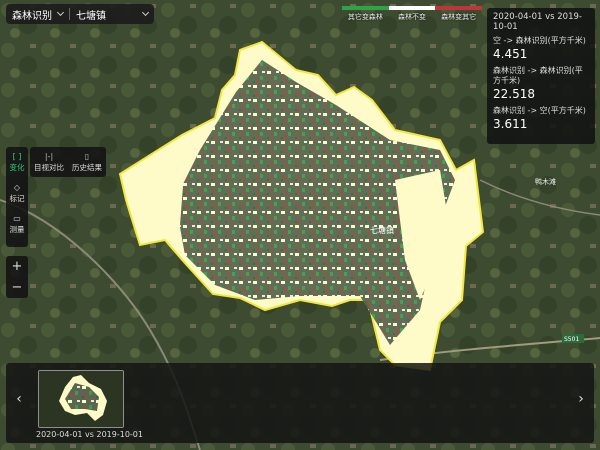  I want to click on tag-icon: ◇, so click(17, 187).